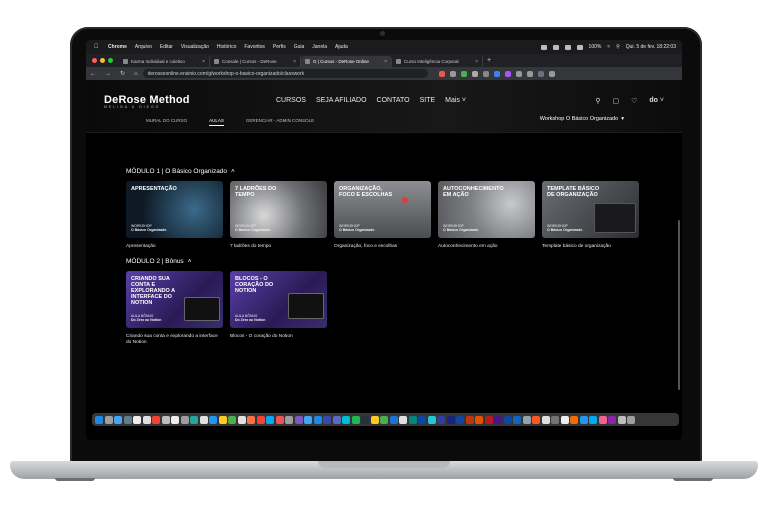 The height and width of the screenshot is (512, 768). Describe the element at coordinates (441, 419) in the screenshot. I see `premiere-icon` at that location.